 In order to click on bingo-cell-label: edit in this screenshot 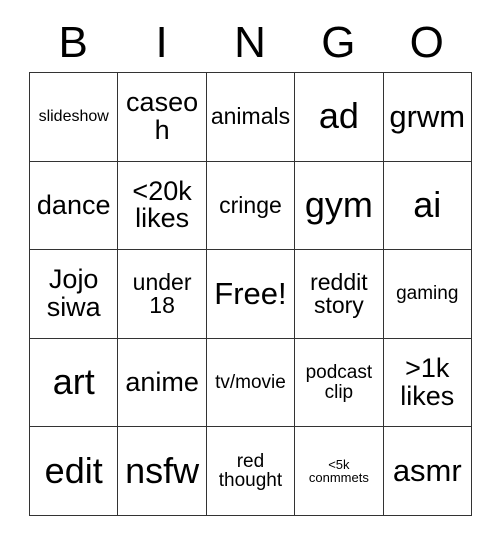, I will do `click(73, 470)`.